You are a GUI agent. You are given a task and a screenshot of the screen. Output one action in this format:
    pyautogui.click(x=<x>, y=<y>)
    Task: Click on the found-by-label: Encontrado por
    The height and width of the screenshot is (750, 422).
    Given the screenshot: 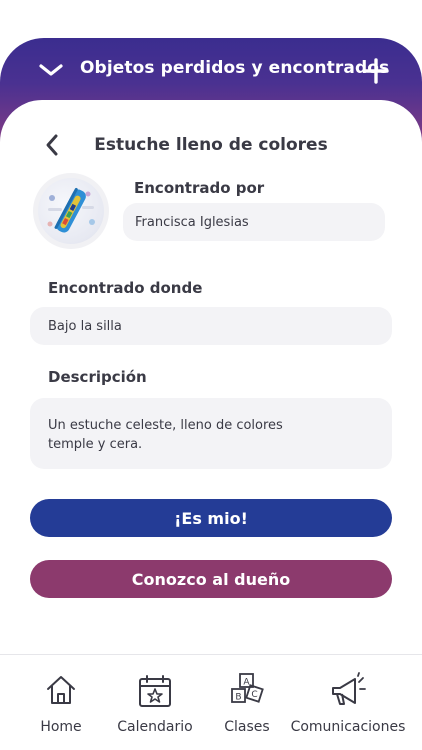 What is the action you would take?
    pyautogui.click(x=199, y=188)
    